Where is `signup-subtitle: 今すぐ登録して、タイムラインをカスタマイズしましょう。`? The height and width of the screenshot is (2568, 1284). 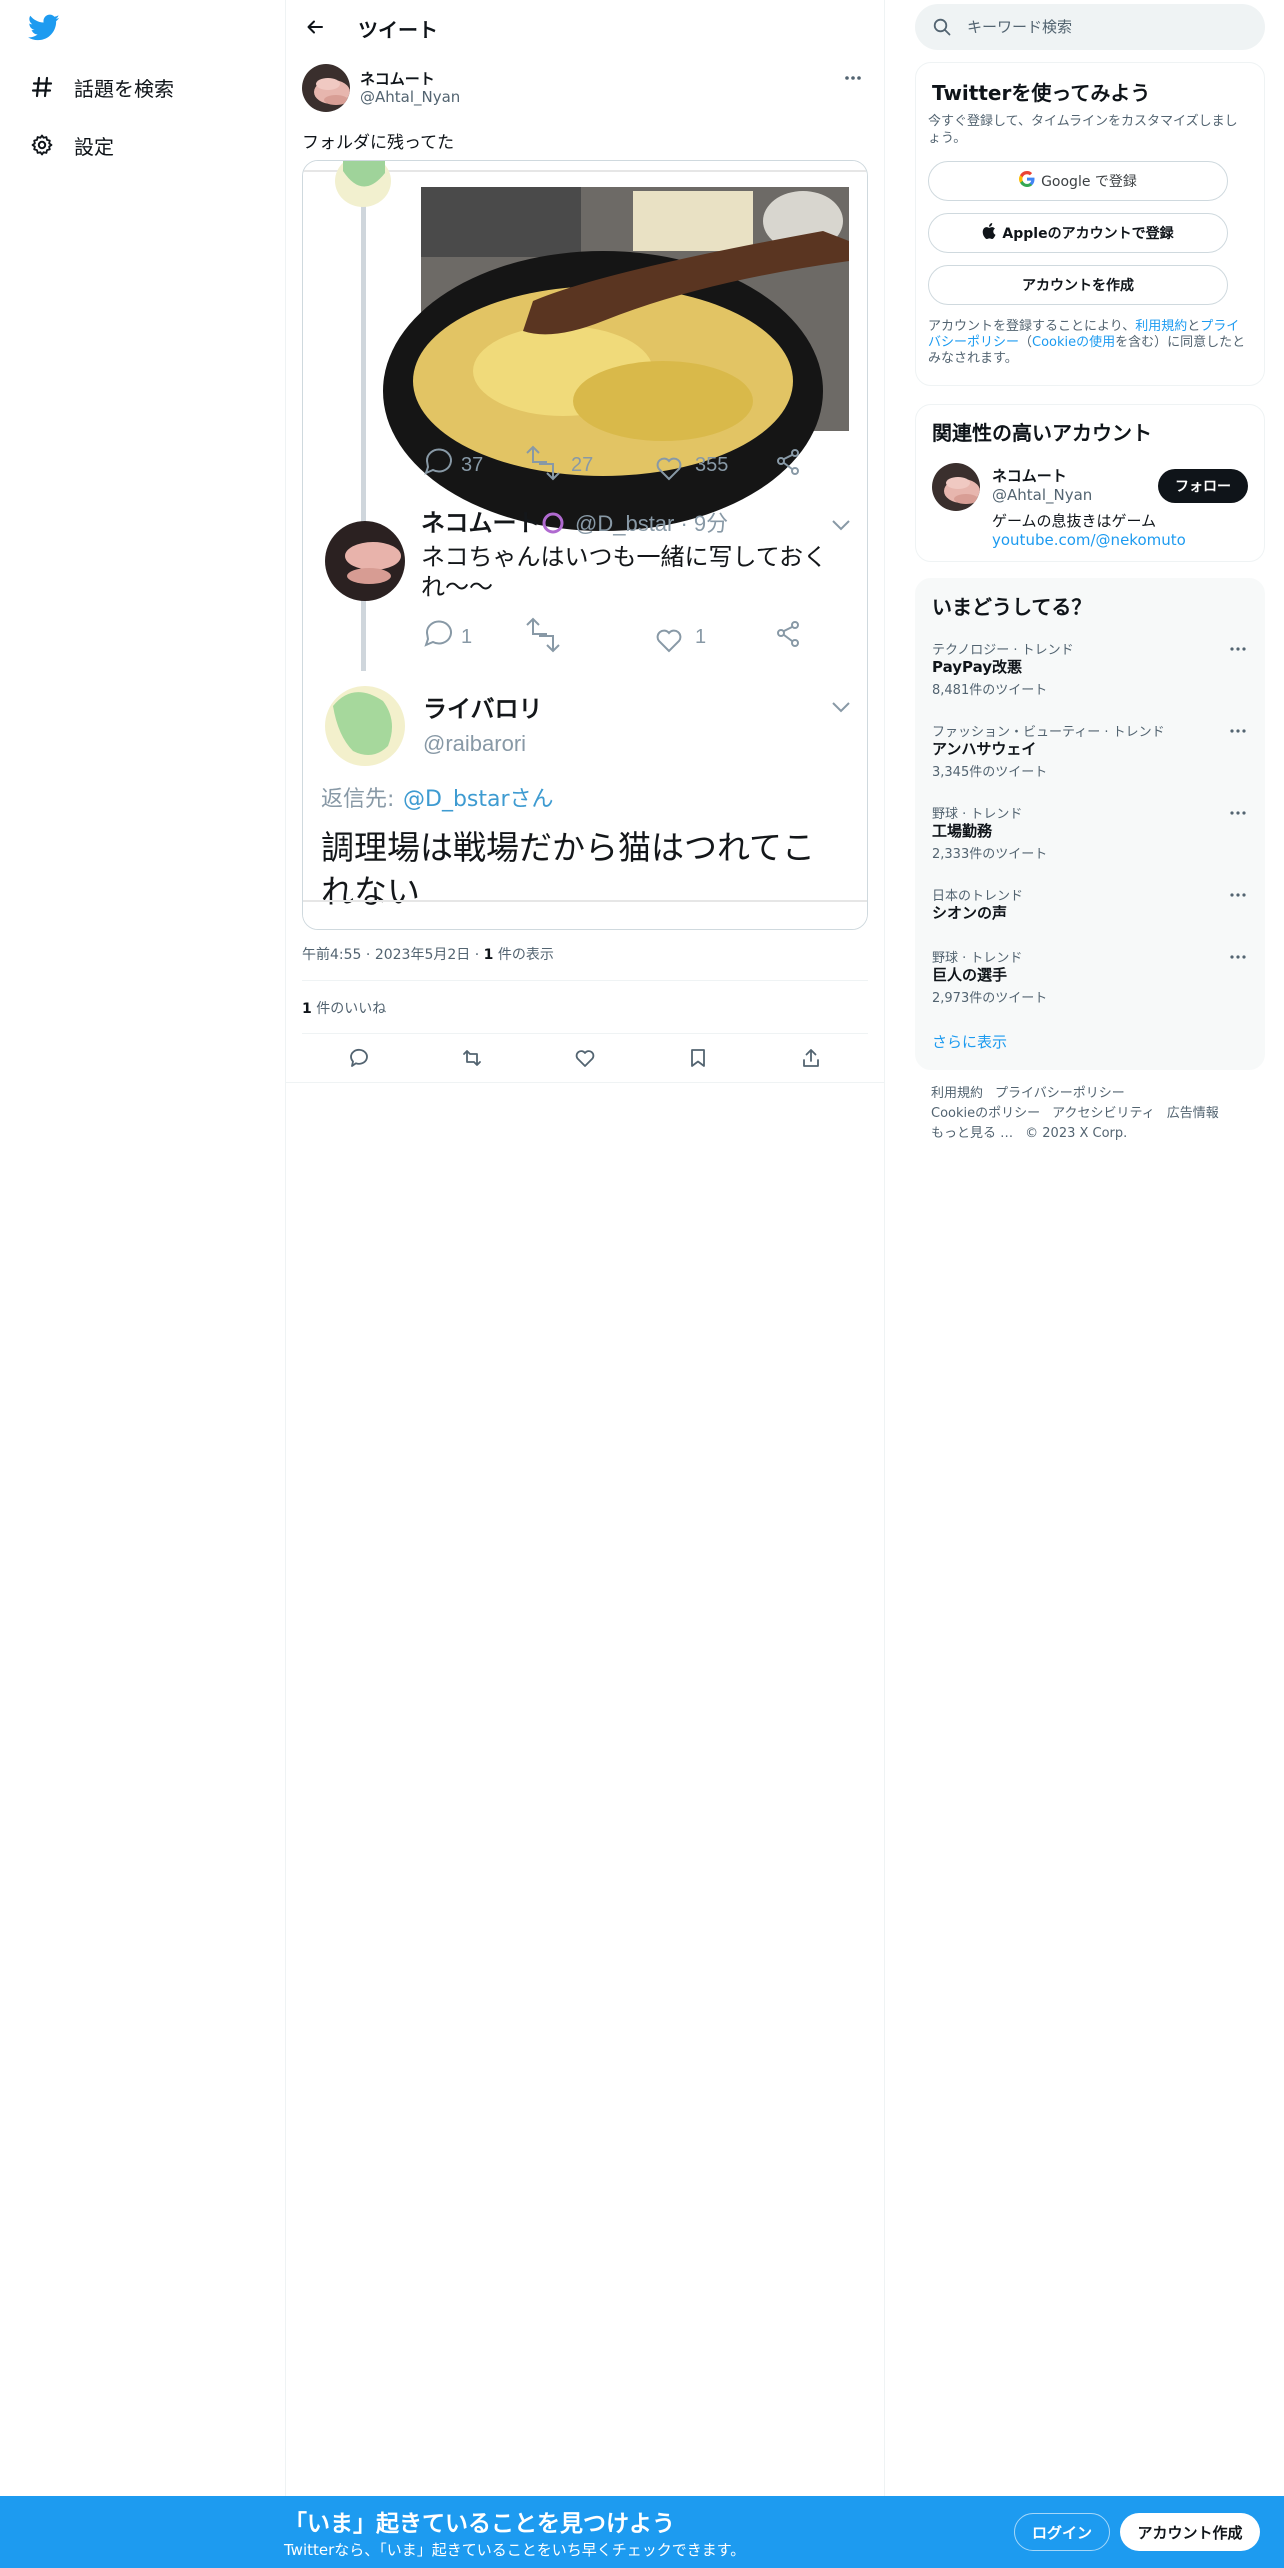
signup-subtitle: 今すぐ登録して、タイムラインをカスタマイズしましょう。 is located at coordinates (1083, 130).